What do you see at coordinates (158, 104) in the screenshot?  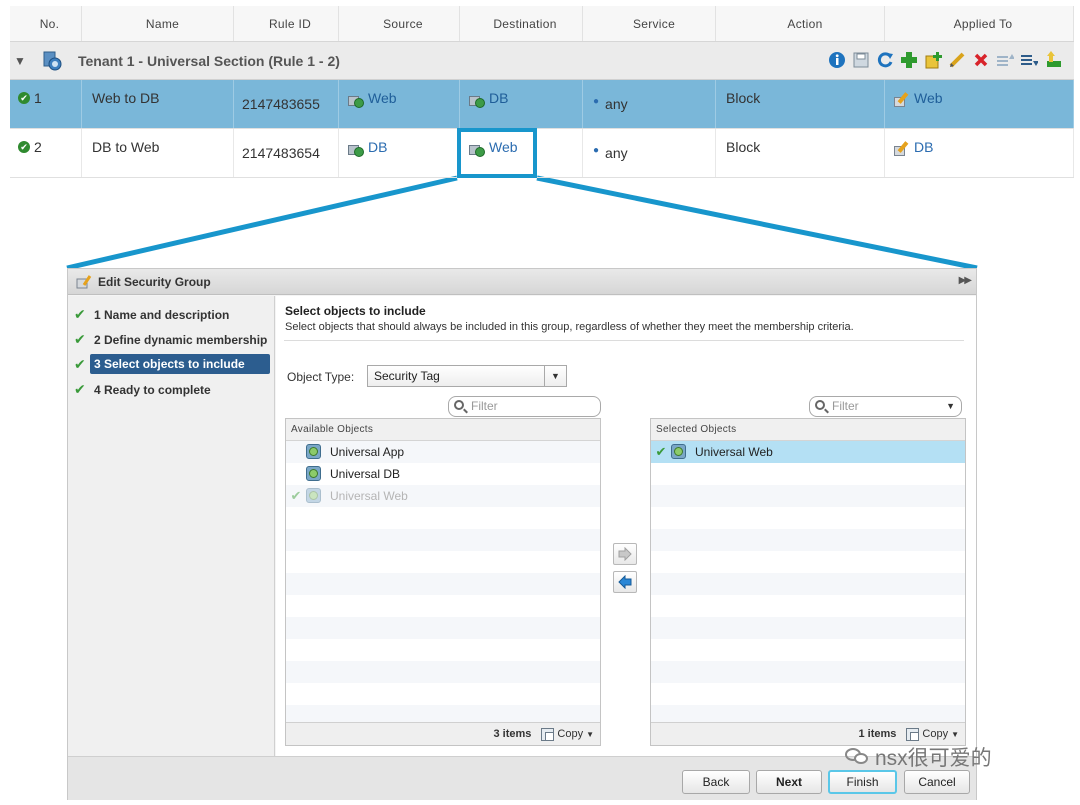 I see `row-name: Web to DB` at bounding box center [158, 104].